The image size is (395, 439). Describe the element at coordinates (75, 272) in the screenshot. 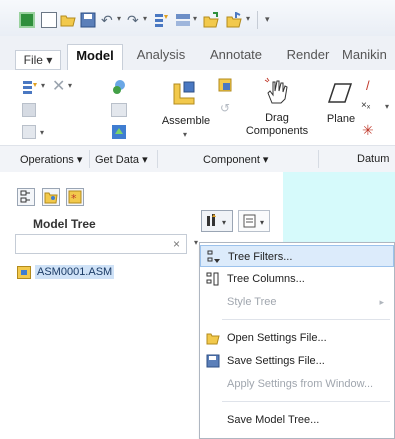

I see `tree-item-label: ASM0001.ASM` at that location.